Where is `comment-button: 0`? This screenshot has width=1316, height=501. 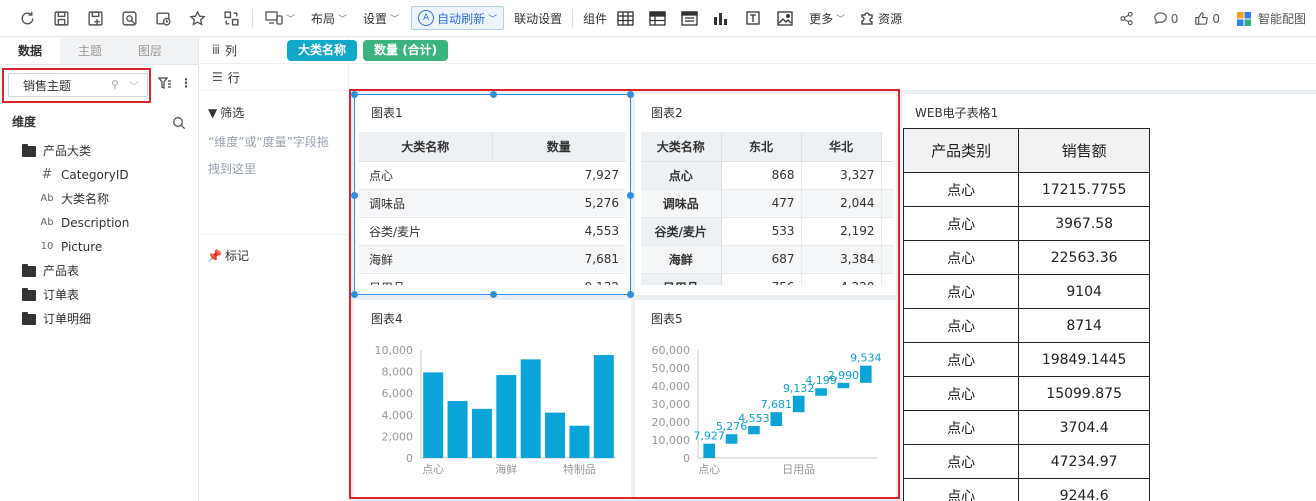
comment-button: 0 is located at coordinates (1165, 18).